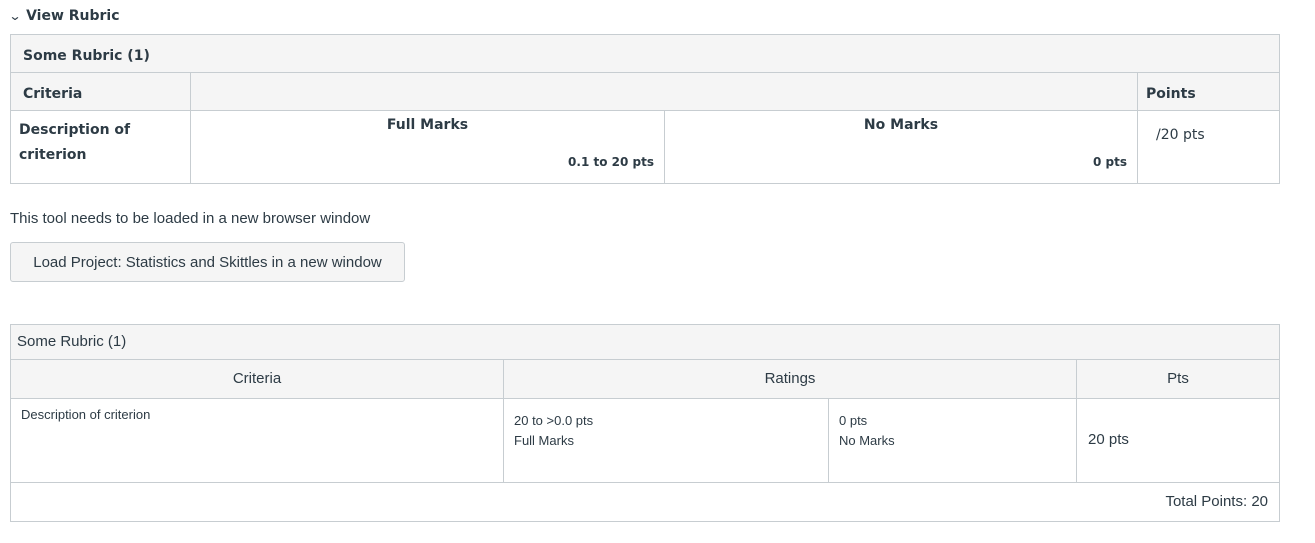  What do you see at coordinates (1180, 135) in the screenshot?
I see `points-value: /20 pts` at bounding box center [1180, 135].